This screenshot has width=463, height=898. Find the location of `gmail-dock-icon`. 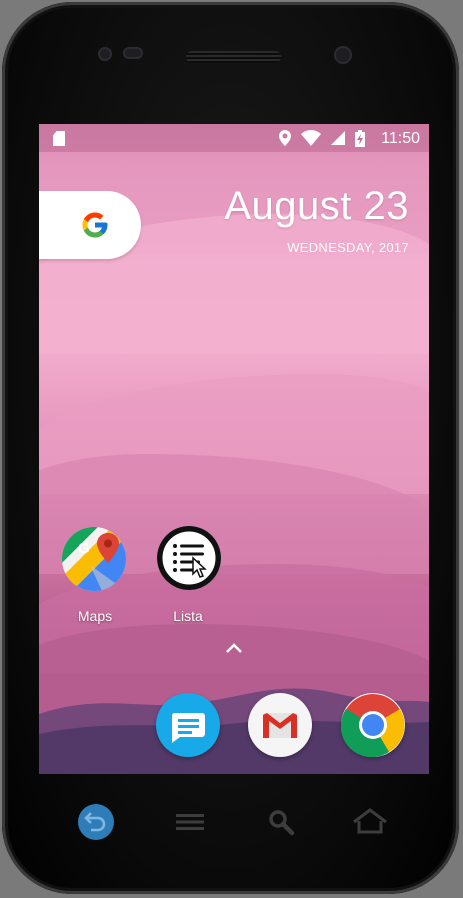

gmail-dock-icon is located at coordinates (280, 725).